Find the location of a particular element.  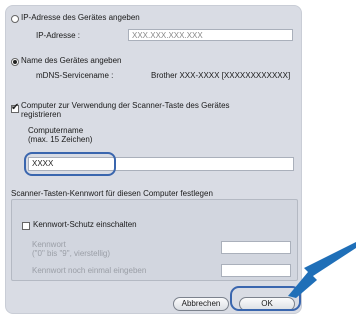

ip-address-radio-label: IP-Adresse des Gerätes angeben is located at coordinates (80, 17).